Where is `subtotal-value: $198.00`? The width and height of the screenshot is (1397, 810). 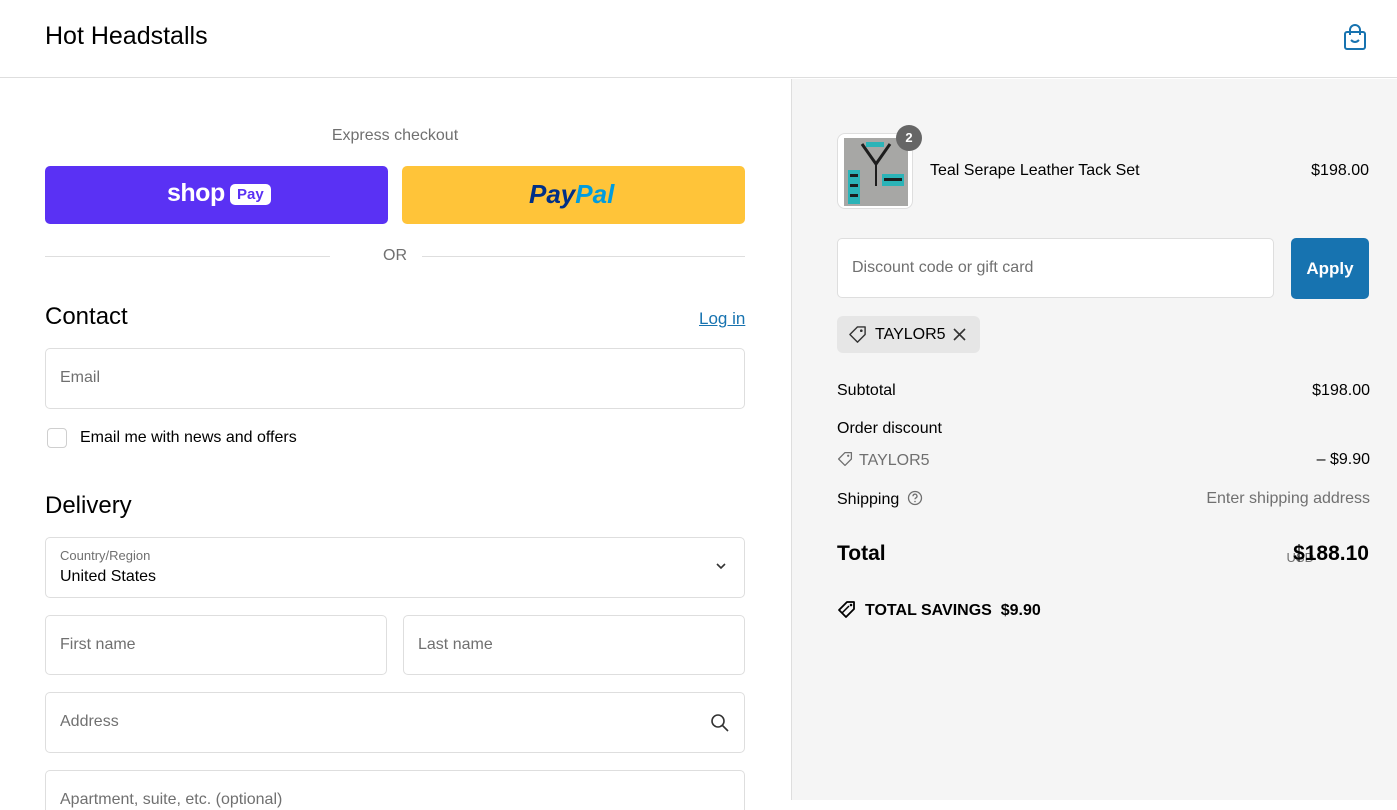 subtotal-value: $198.00 is located at coordinates (1341, 390).